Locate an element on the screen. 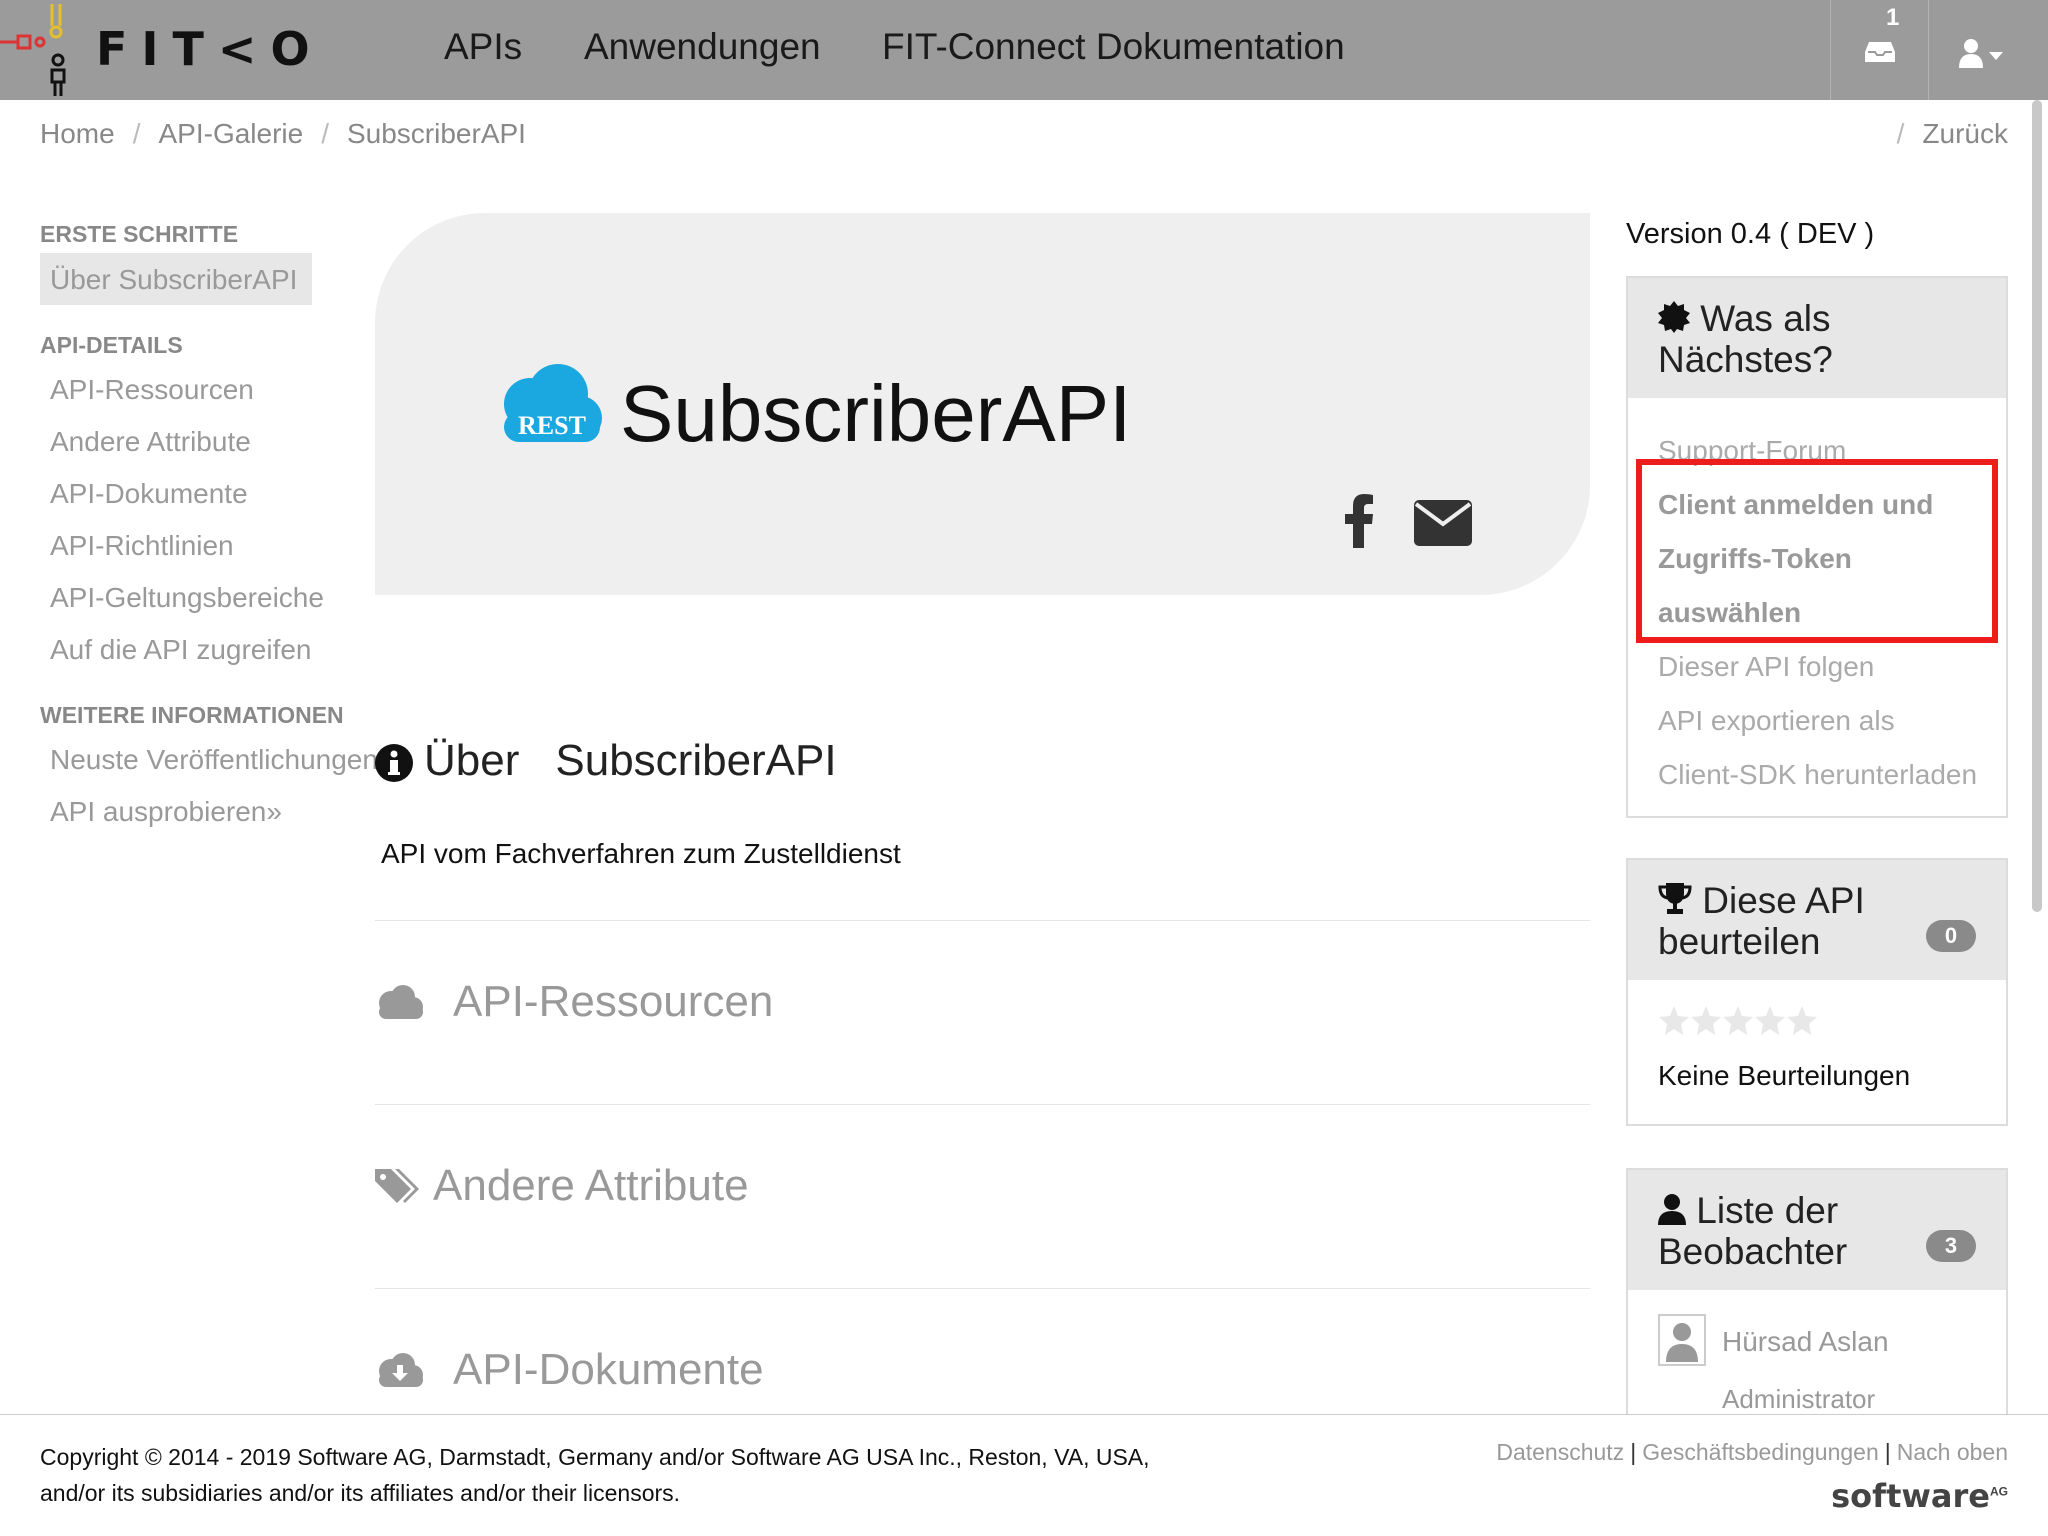  inbox-icon is located at coordinates (1880, 52).